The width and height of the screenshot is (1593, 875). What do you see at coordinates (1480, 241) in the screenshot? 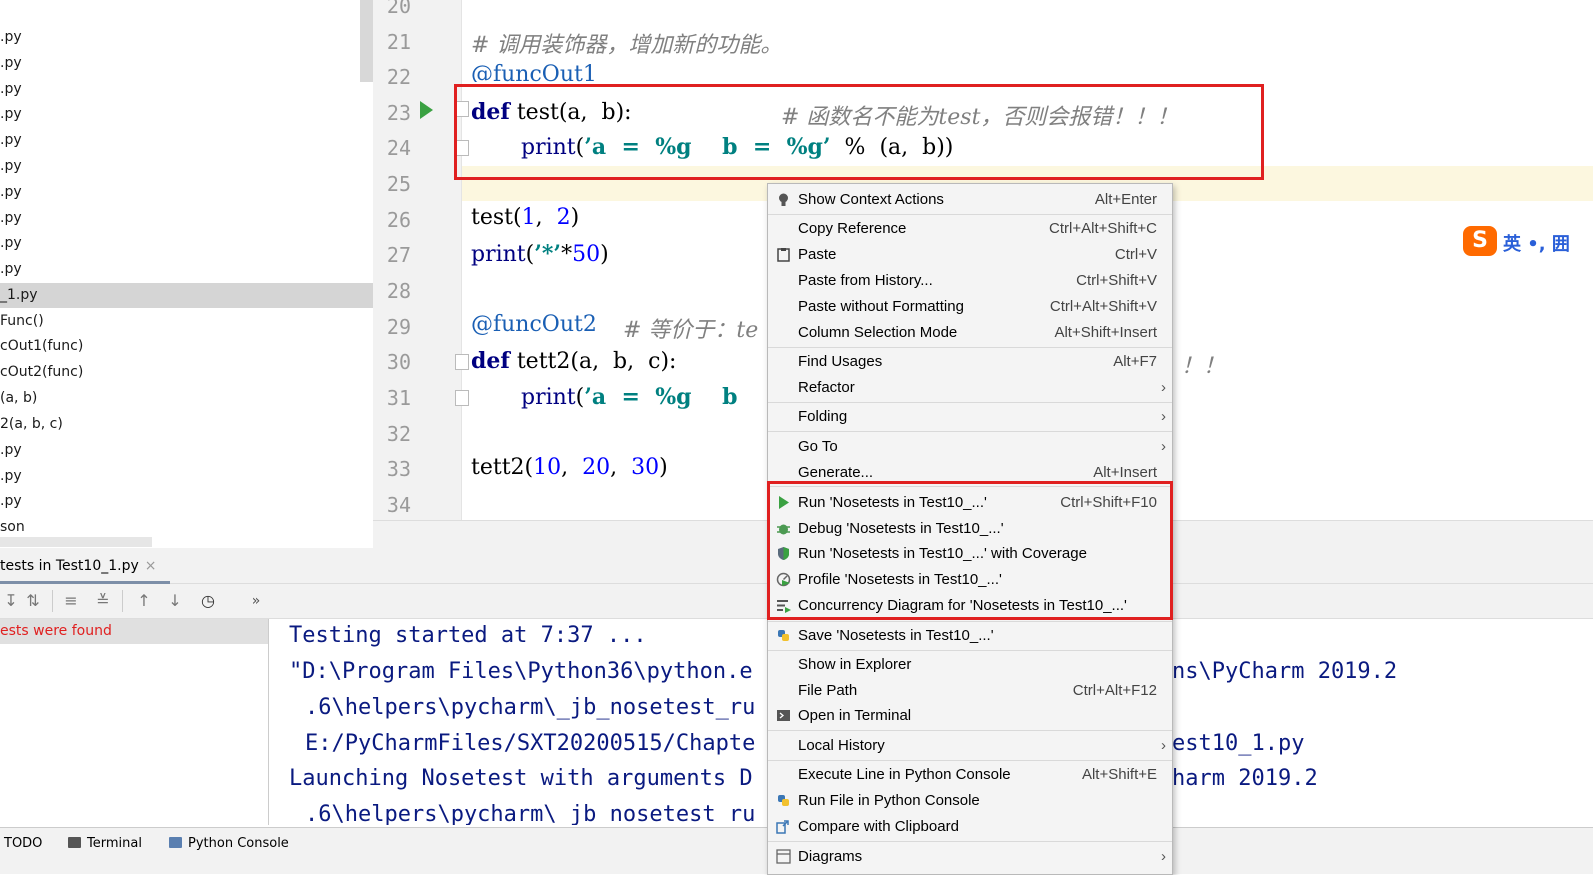
I see `sogou-logo-icon: S` at bounding box center [1480, 241].